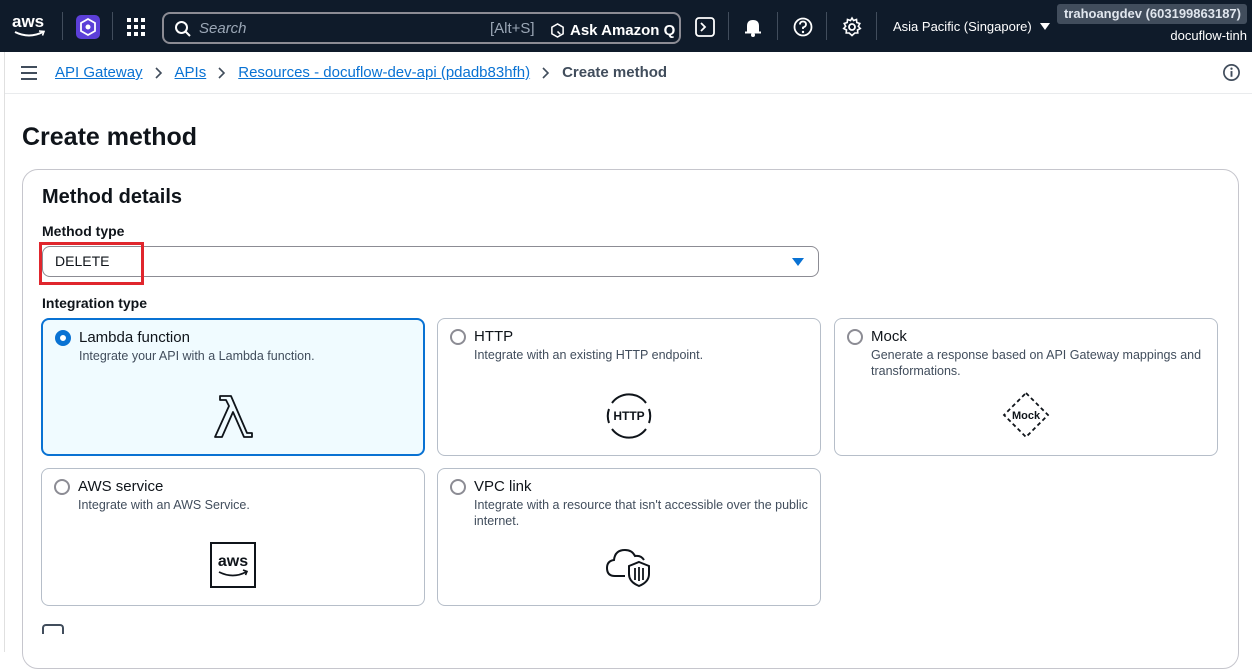 The height and width of the screenshot is (669, 1252). Describe the element at coordinates (615, 72) in the screenshot. I see `breadcrumb-current: Create method` at that location.